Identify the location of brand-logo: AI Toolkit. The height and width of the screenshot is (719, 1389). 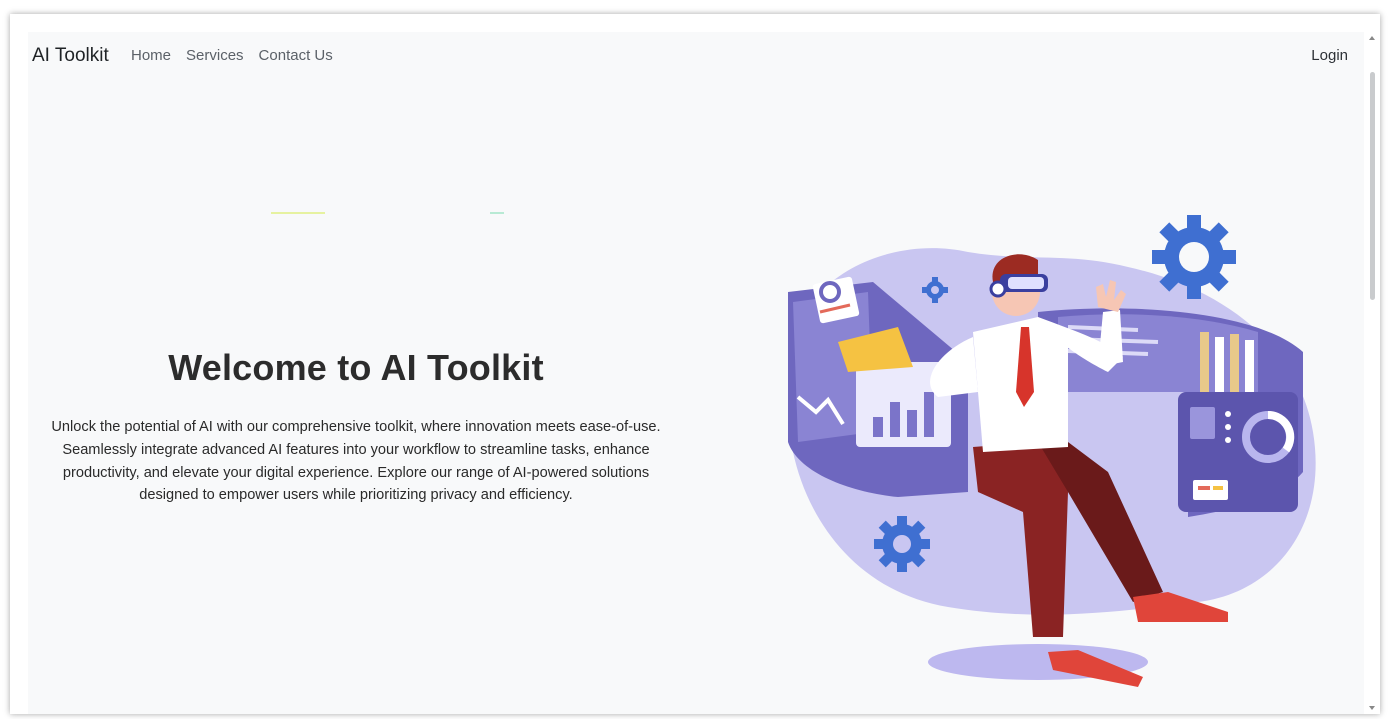
(70, 56).